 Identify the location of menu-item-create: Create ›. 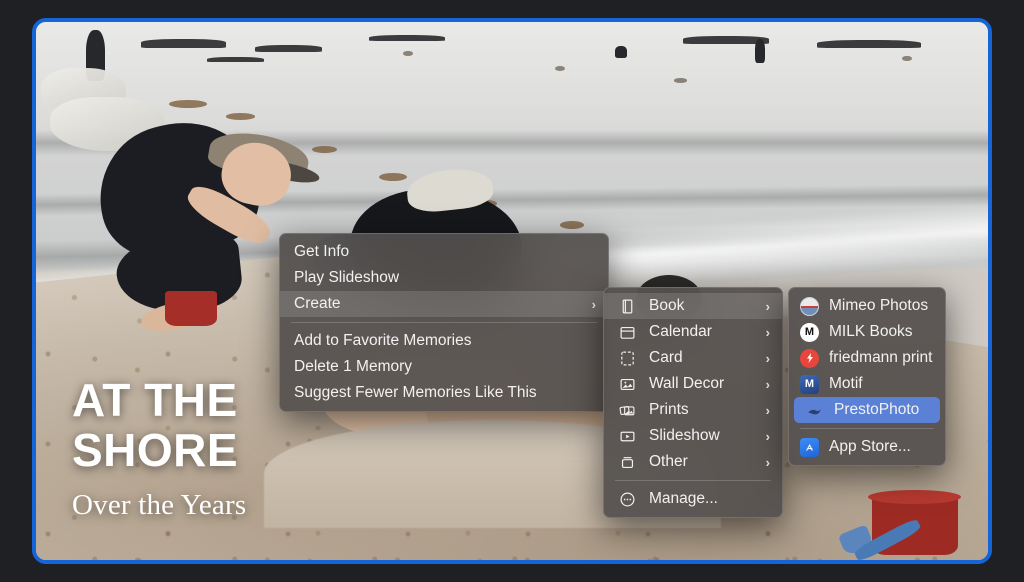
(444, 304).